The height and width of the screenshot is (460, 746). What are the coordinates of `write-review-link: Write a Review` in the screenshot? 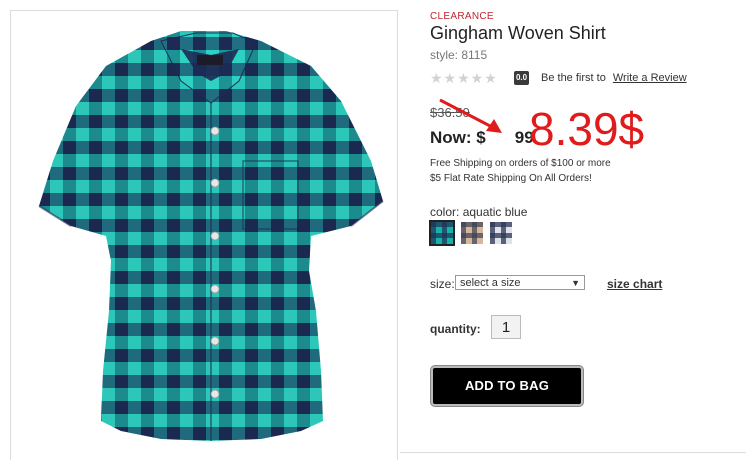 It's located at (650, 78).